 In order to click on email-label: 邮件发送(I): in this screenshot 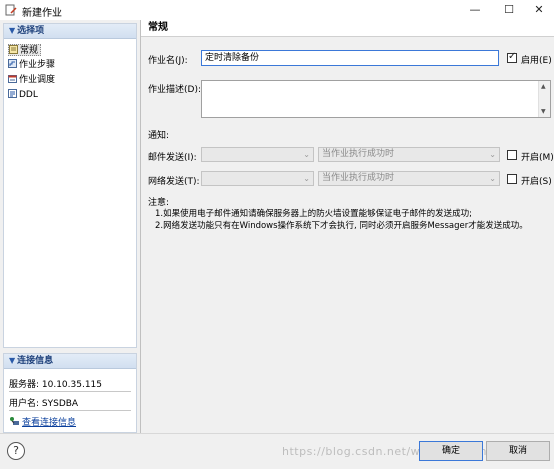, I will do `click(172, 158)`.